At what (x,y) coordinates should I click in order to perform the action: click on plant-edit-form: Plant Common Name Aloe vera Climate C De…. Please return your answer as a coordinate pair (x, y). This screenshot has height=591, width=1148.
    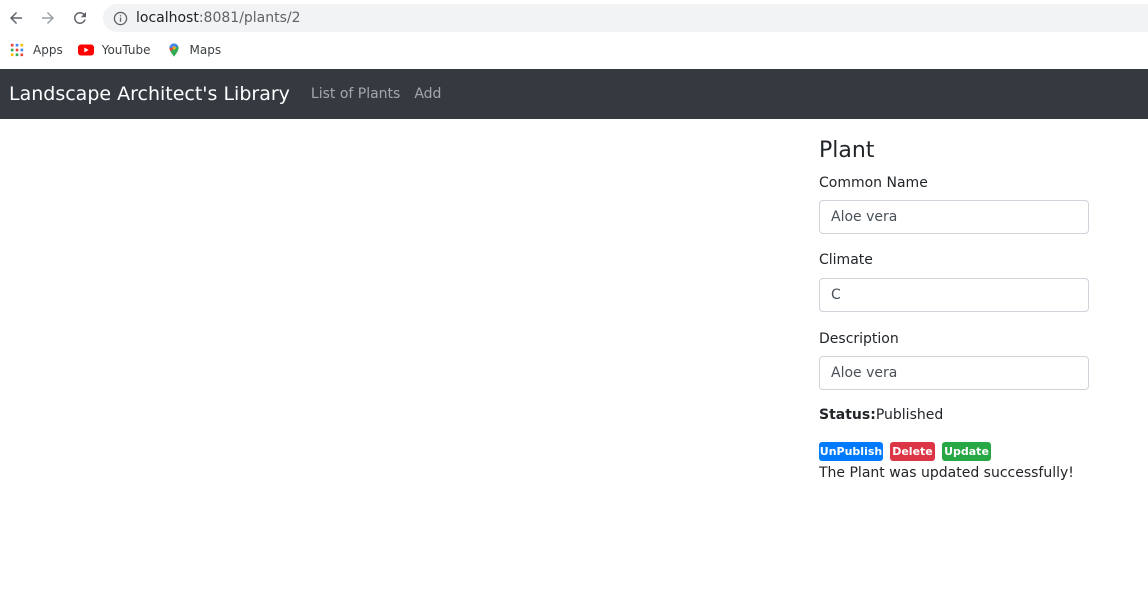
    Looking at the image, I should click on (954, 307).